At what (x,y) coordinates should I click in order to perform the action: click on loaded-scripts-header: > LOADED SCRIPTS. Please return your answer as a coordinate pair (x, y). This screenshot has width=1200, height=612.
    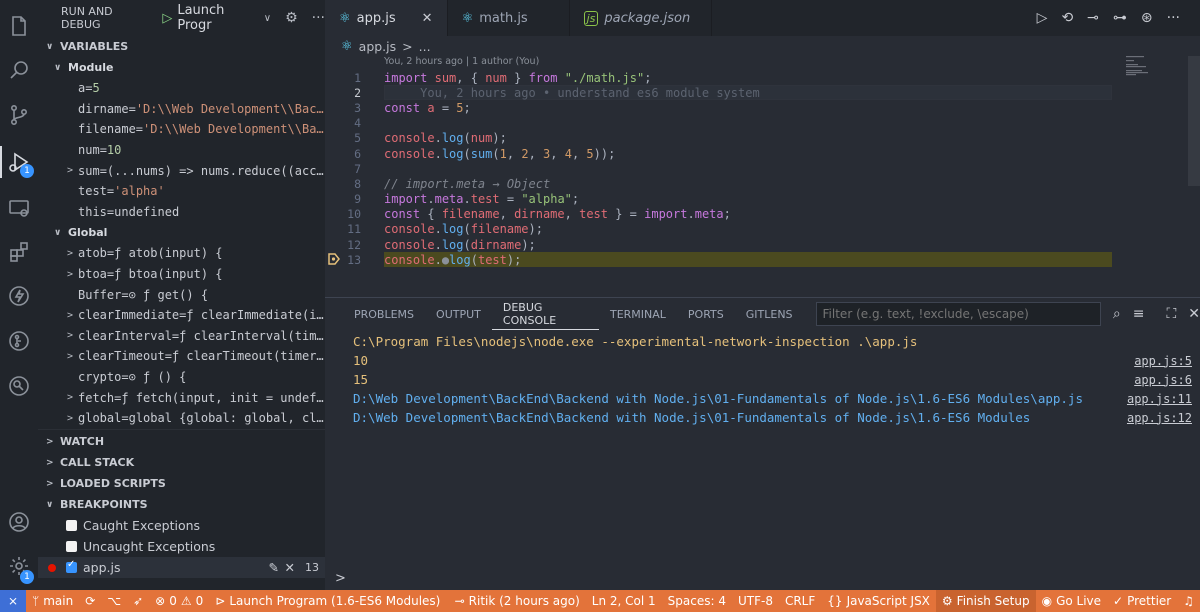
    Looking at the image, I should click on (181, 483).